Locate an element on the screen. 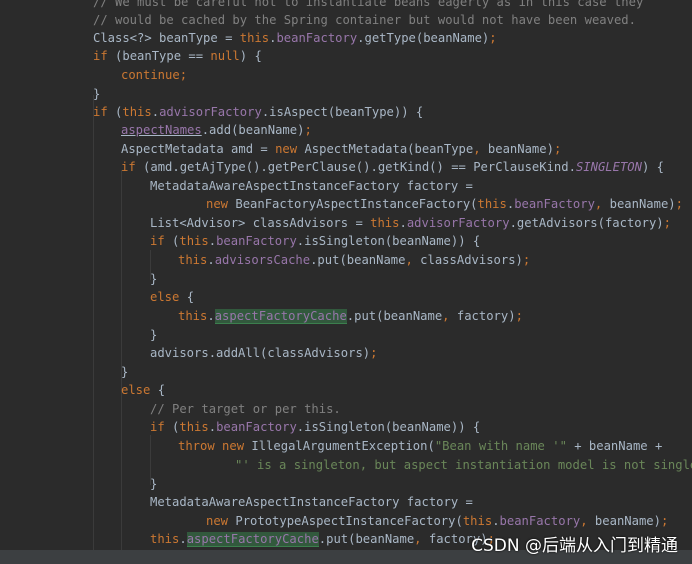  code-token: classAdvisors) is located at coordinates (467, 260).